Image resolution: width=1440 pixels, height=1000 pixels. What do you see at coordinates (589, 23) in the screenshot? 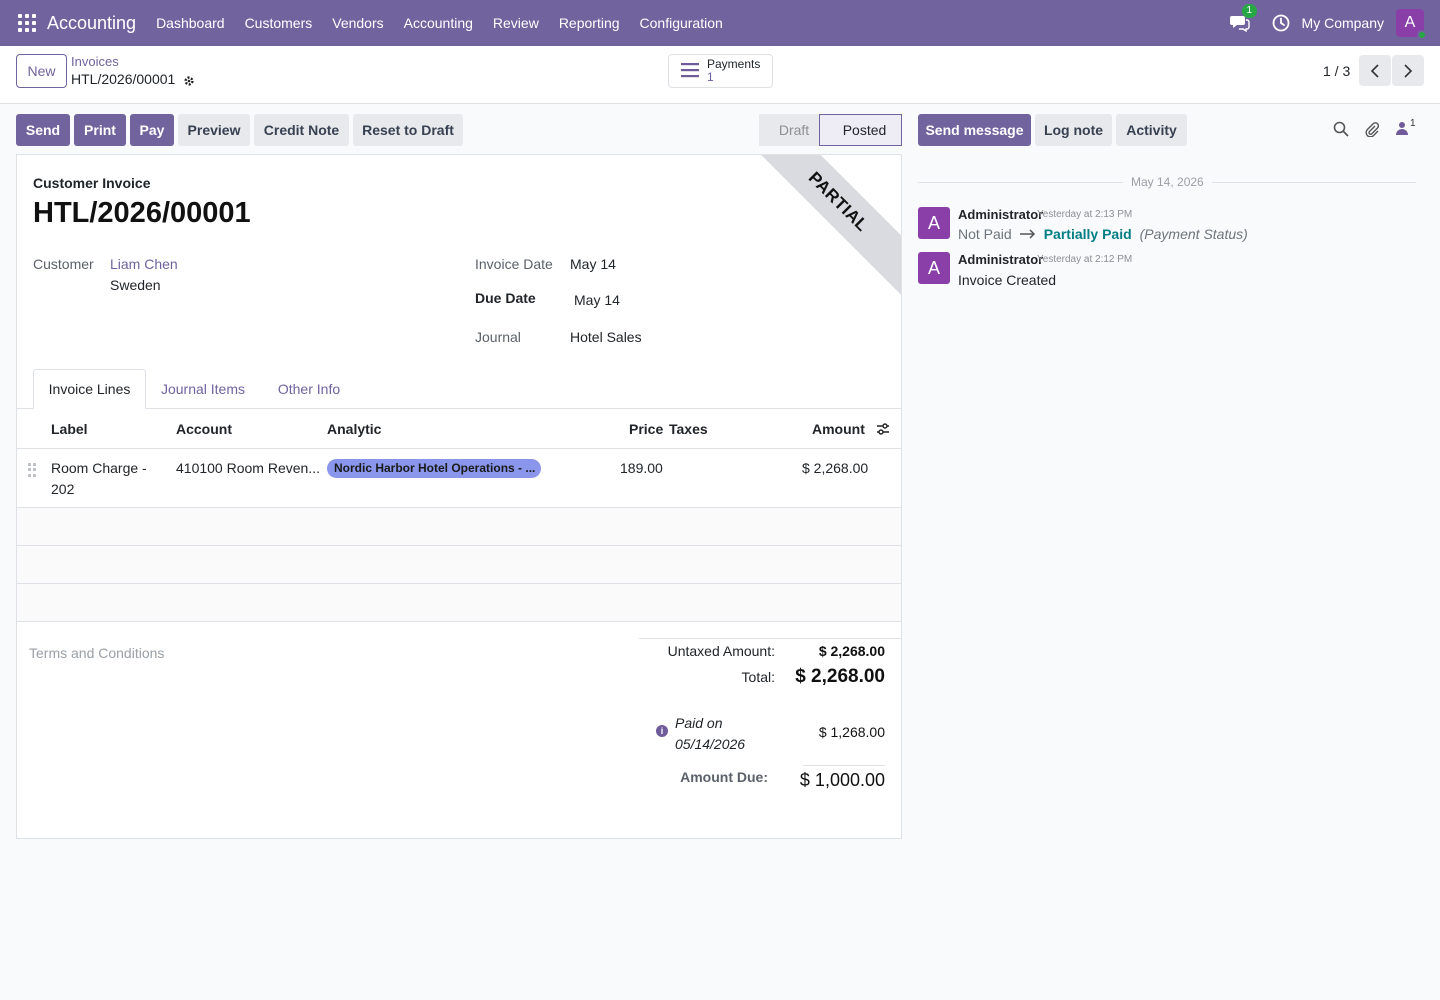
I see `menu-reporting: Reporting` at bounding box center [589, 23].